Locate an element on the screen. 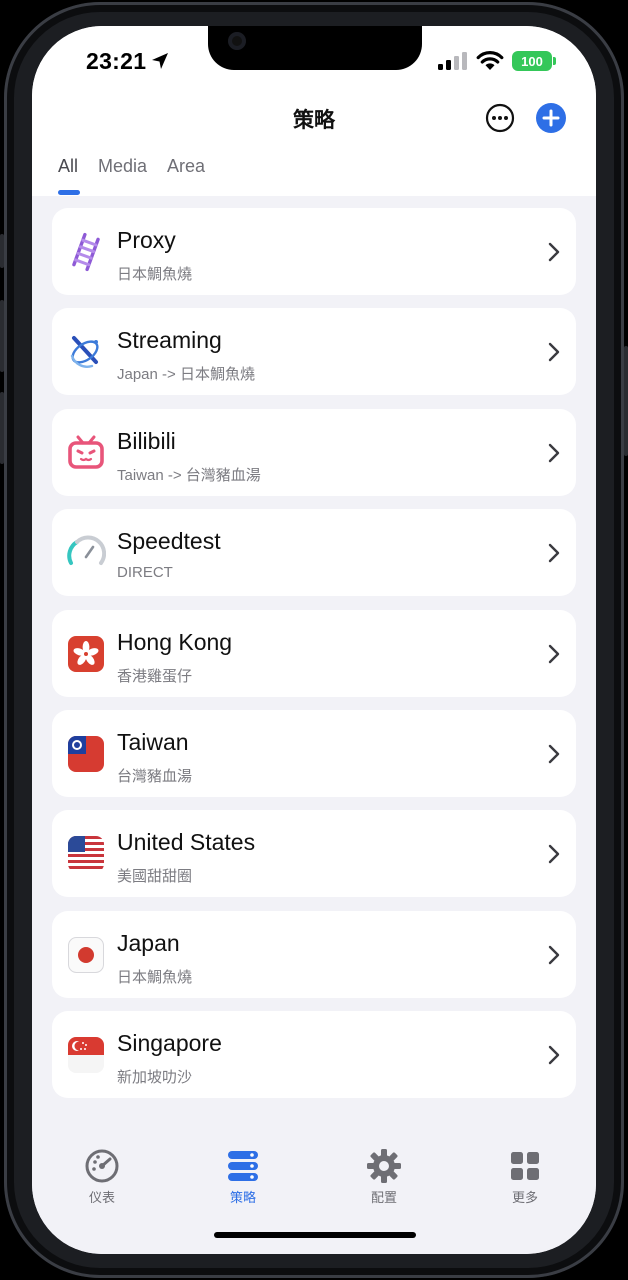 The height and width of the screenshot is (1280, 628). status-time: 23:21 is located at coordinates (116, 61).